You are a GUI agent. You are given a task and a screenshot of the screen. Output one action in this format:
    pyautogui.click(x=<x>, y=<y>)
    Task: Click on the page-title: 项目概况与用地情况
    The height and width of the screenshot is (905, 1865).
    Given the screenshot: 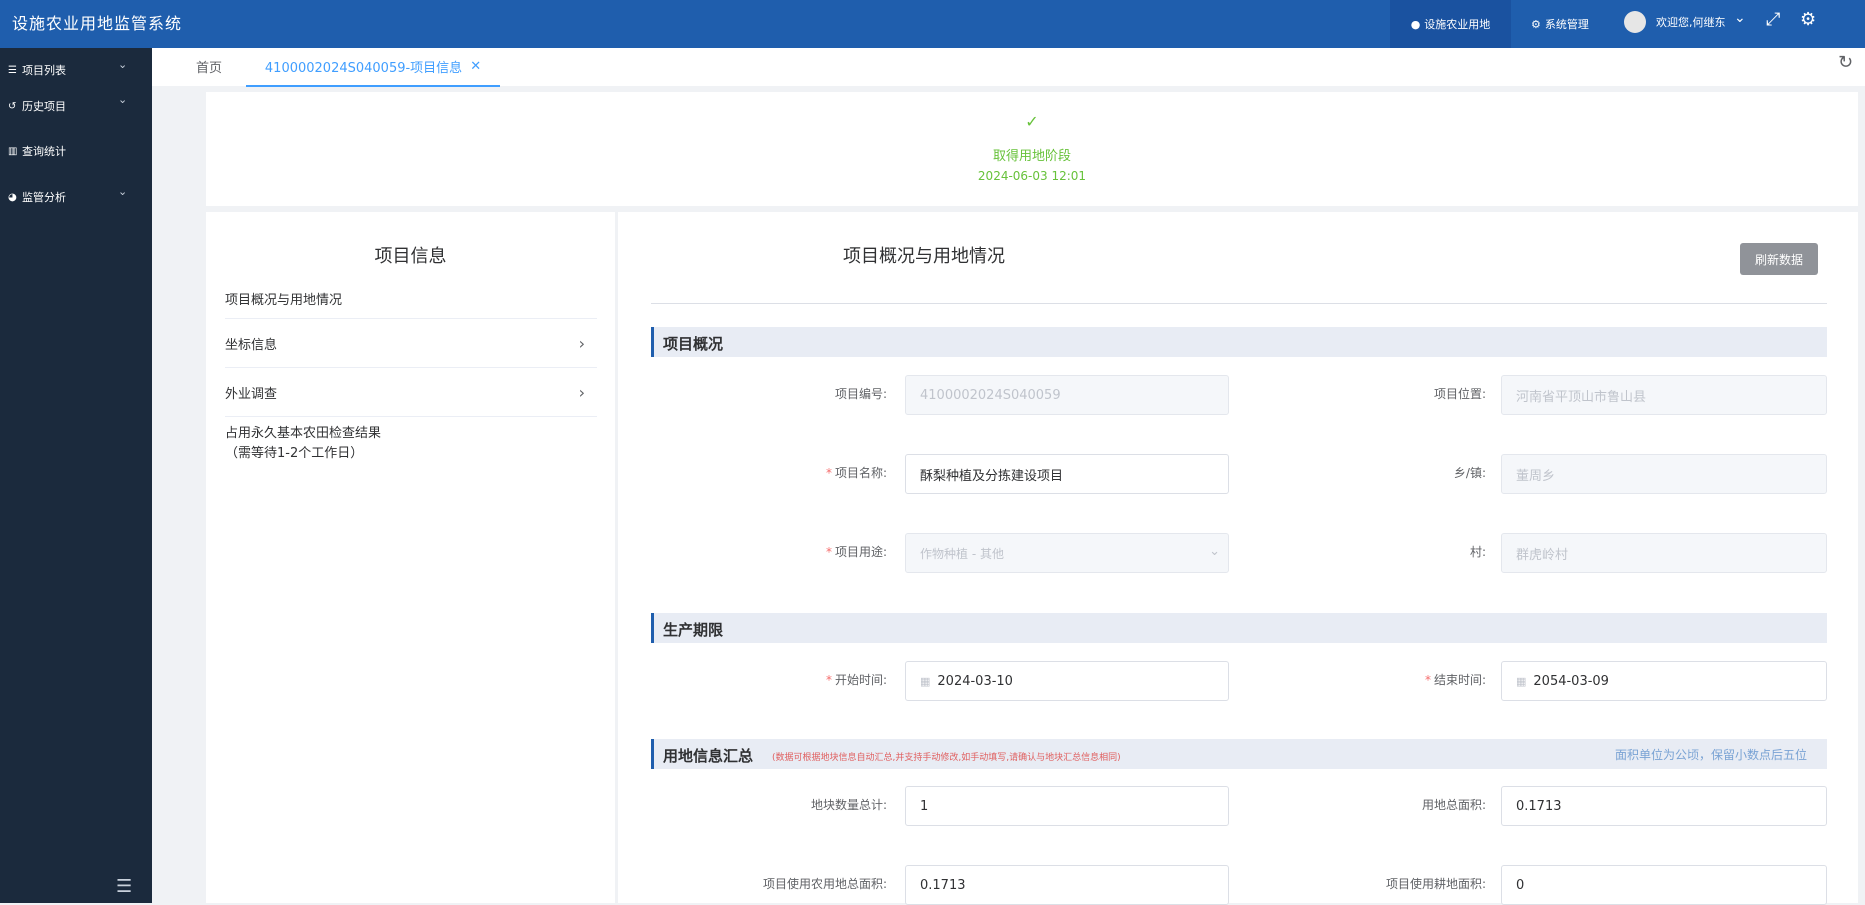 What is the action you would take?
    pyautogui.click(x=924, y=256)
    